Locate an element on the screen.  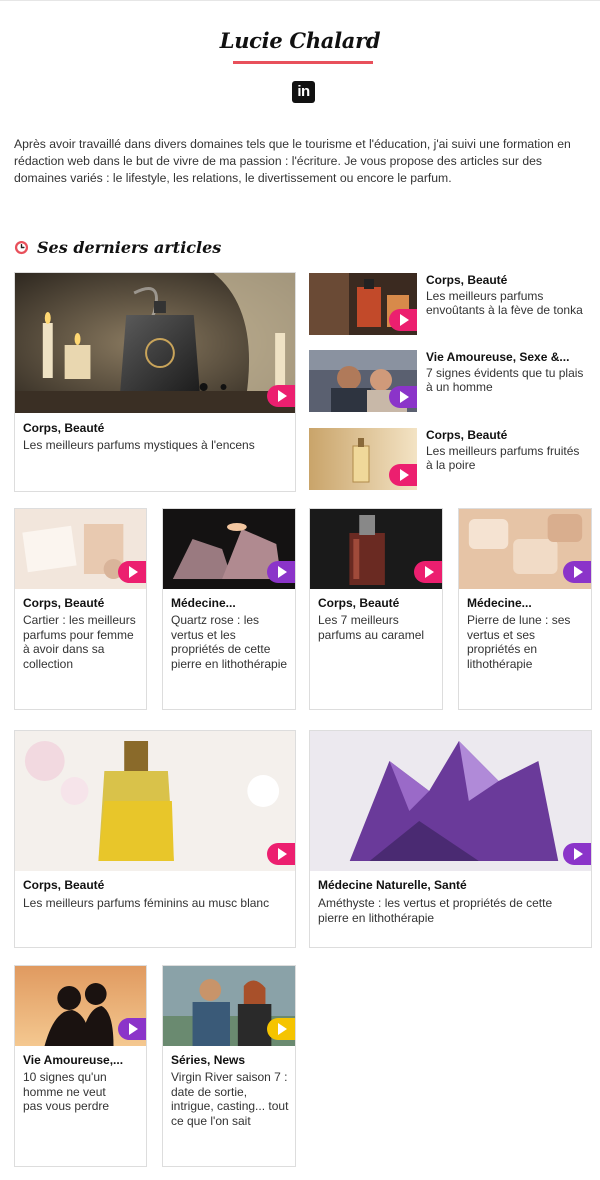
author-underline is located at coordinates (303, 62).